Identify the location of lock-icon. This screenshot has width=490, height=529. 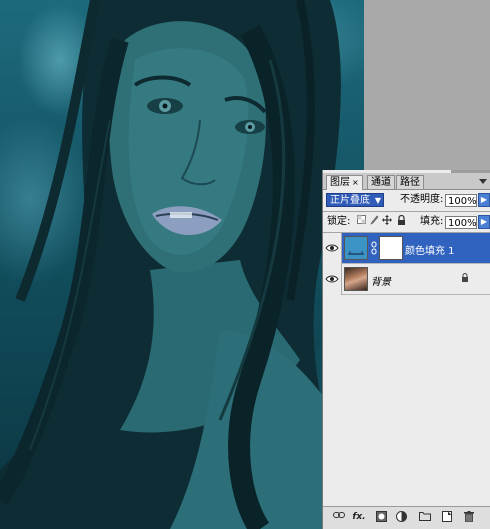
(465, 279).